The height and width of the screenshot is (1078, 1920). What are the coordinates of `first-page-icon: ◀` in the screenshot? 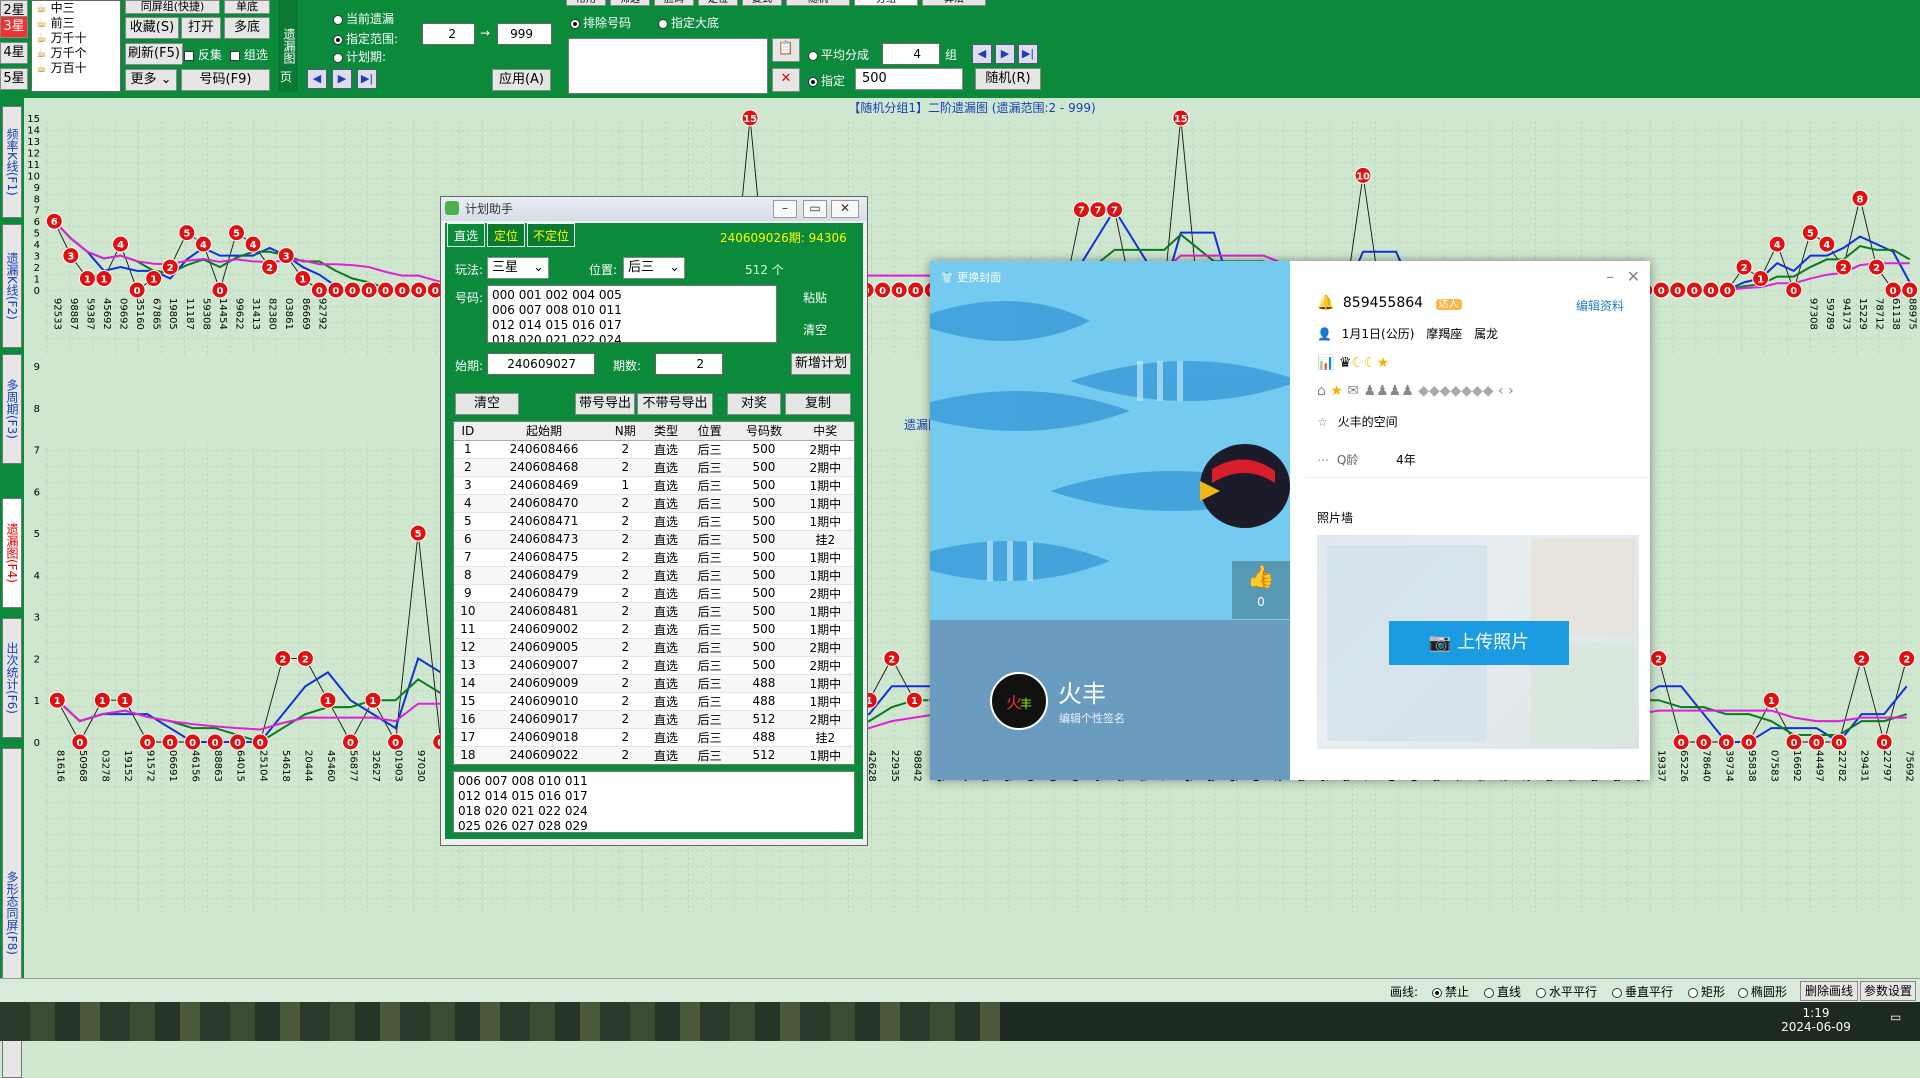 It's located at (317, 79).